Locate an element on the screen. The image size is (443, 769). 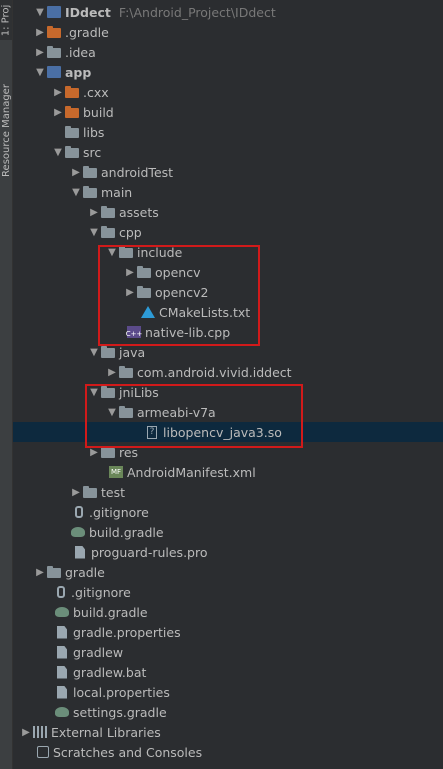
tree-row-jnilibs: ▼ jniLibs is located at coordinates (228, 392).